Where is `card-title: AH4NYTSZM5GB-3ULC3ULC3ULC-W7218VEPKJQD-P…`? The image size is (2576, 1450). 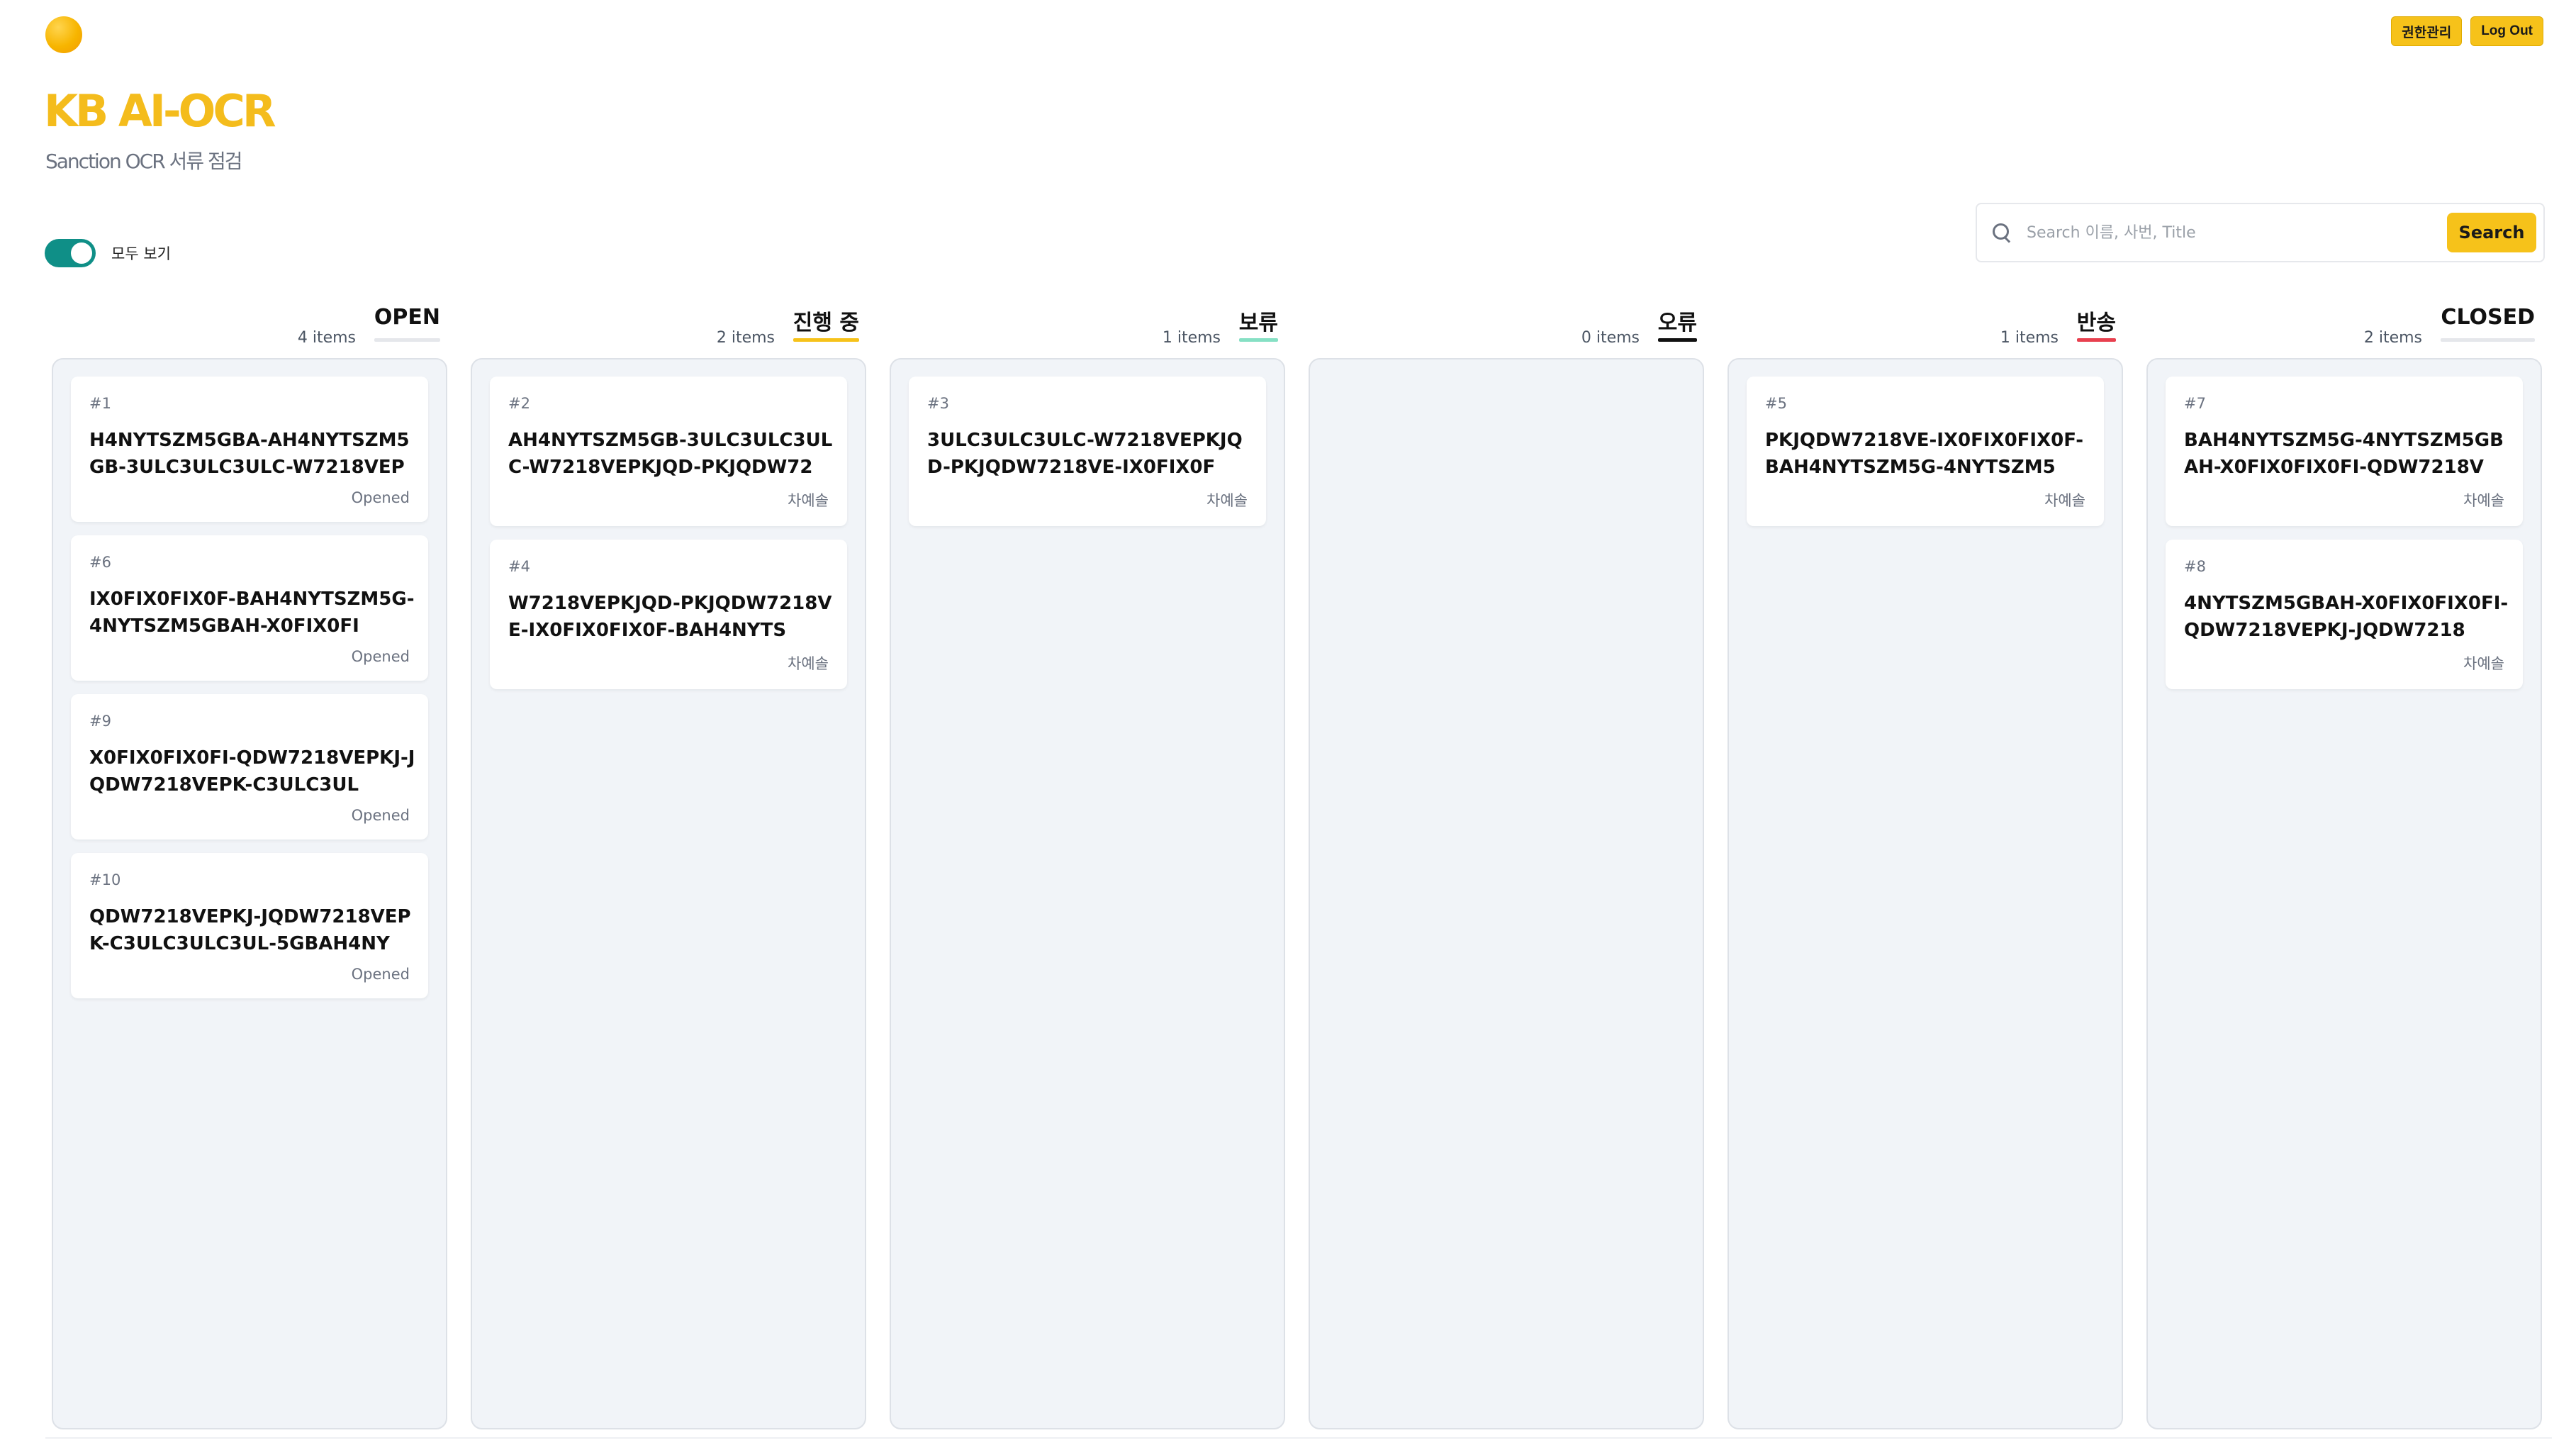 card-title: AH4NYTSZM5GB-3ULC3ULC3ULC-W7218VEPKJQD-P… is located at coordinates (671, 454).